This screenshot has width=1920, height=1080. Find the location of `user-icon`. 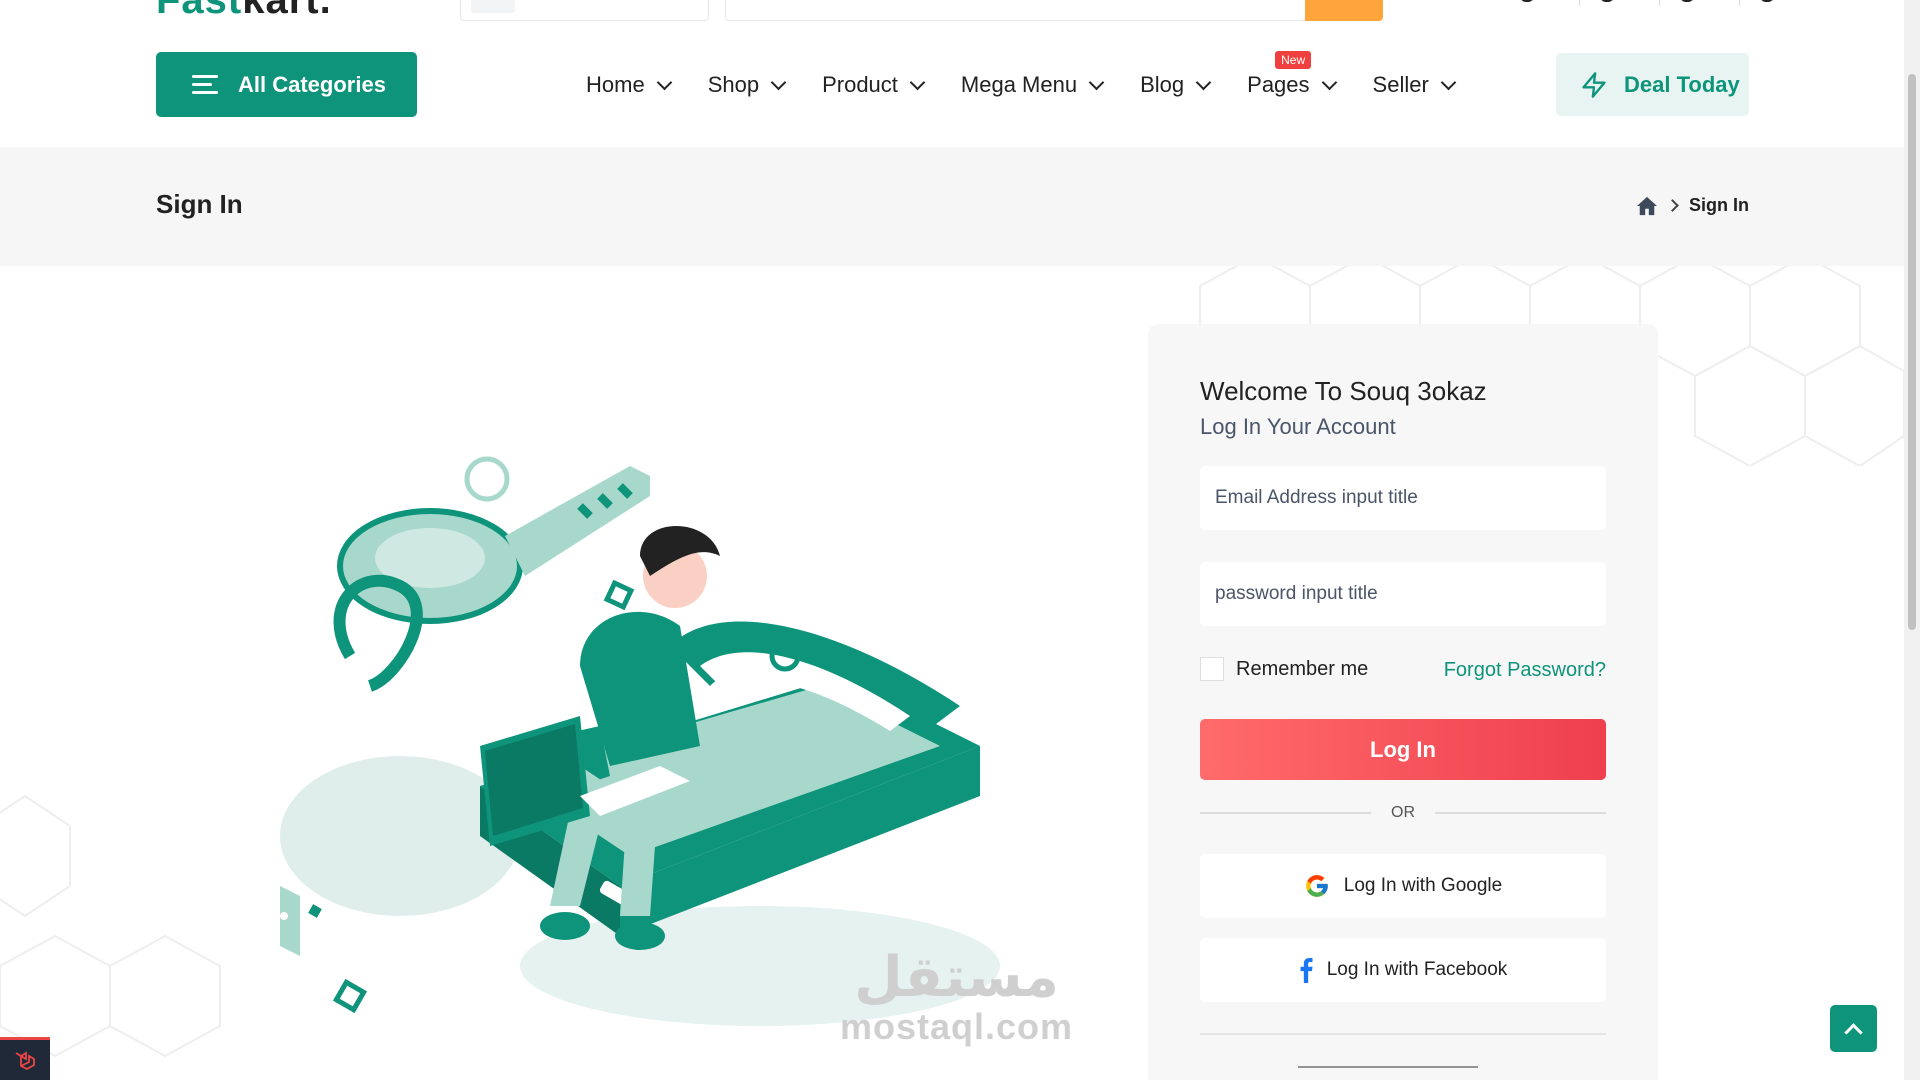

user-icon is located at coordinates (1780, 3).